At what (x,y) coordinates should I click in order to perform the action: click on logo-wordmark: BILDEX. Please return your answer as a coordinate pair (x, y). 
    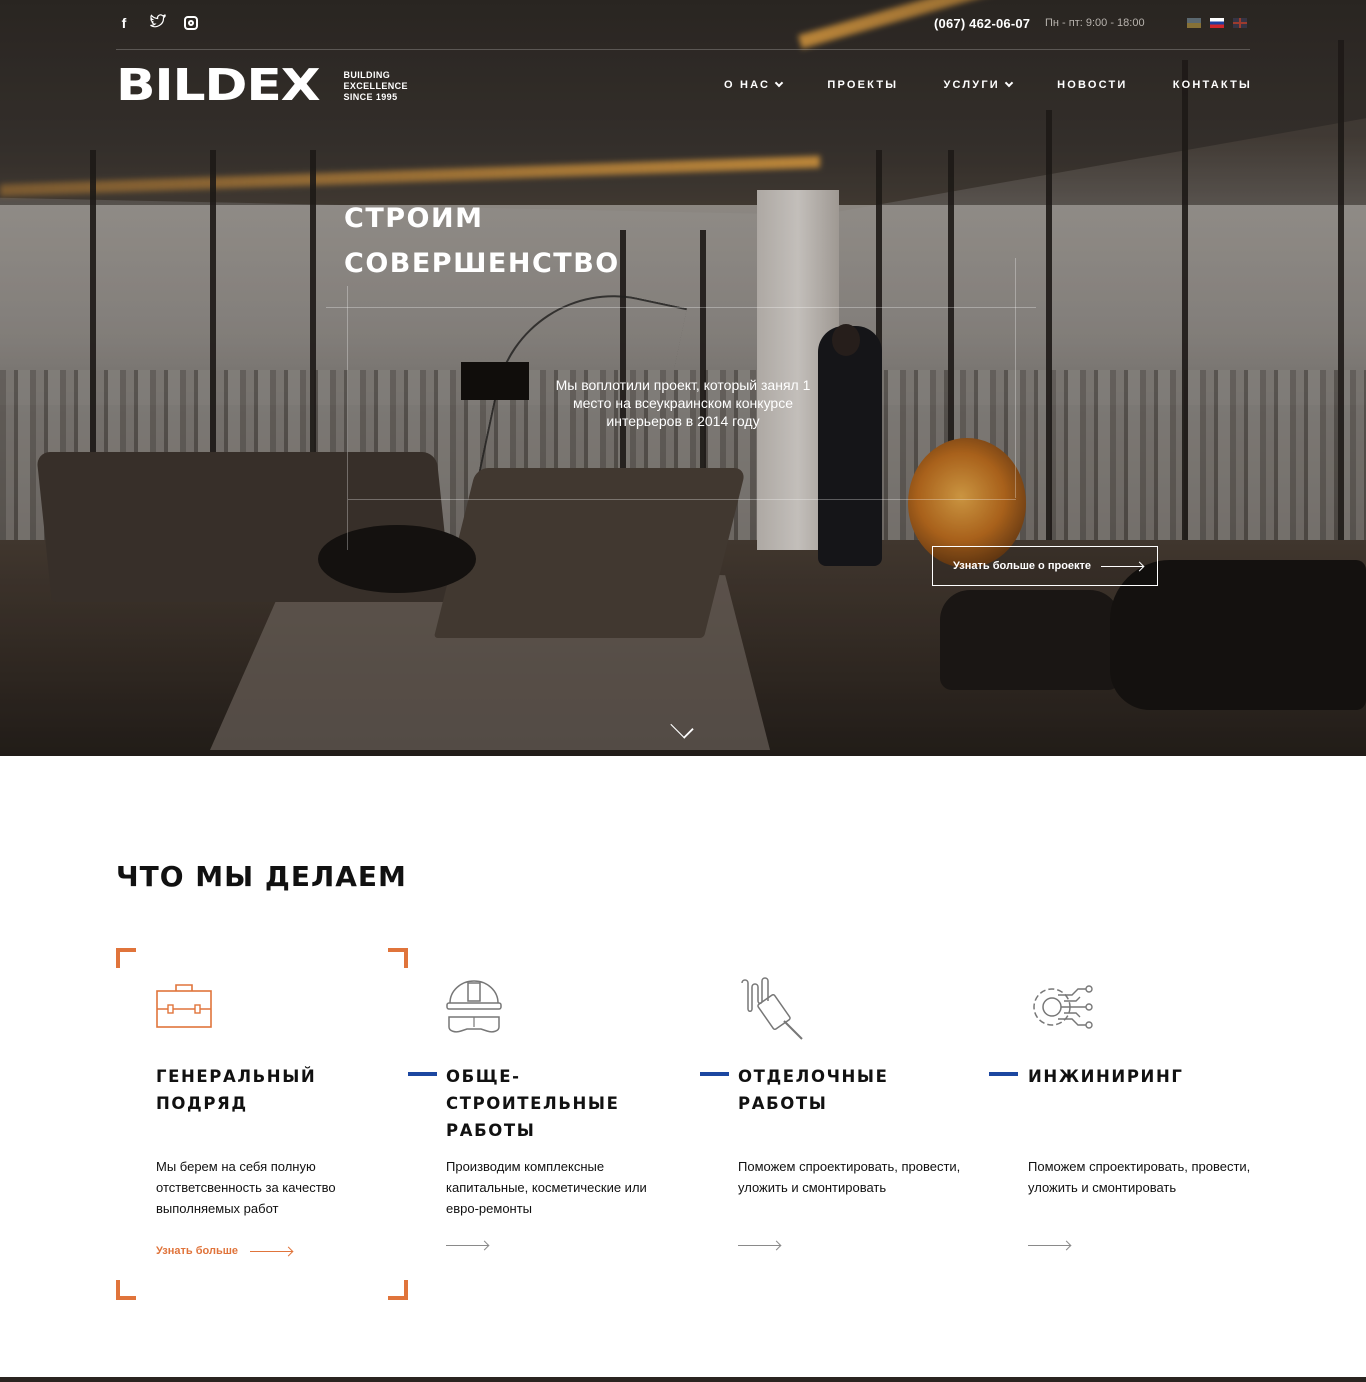
    Looking at the image, I should click on (218, 85).